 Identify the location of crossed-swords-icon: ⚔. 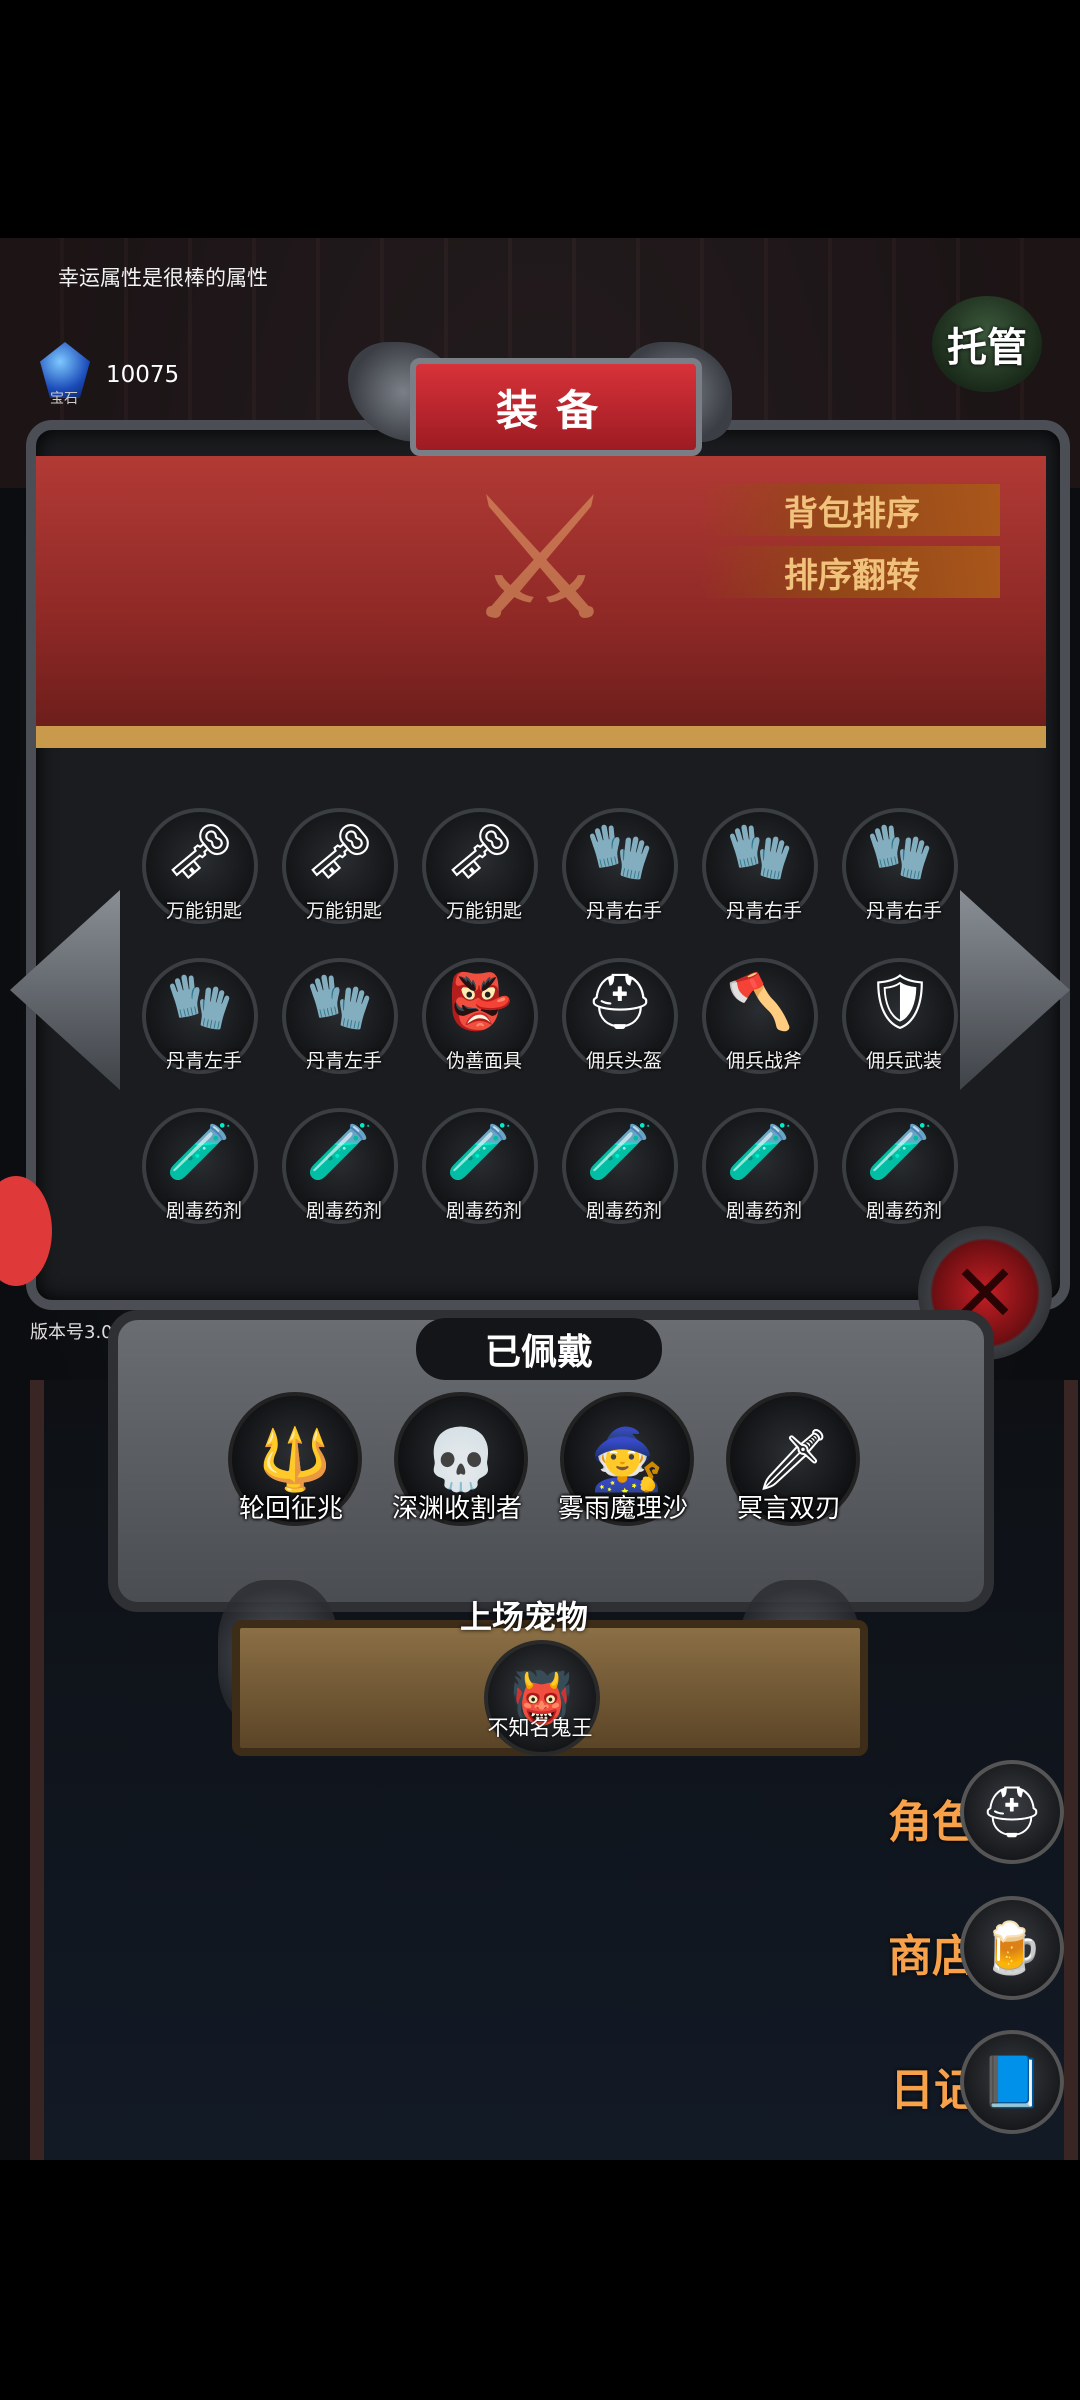
(540, 560).